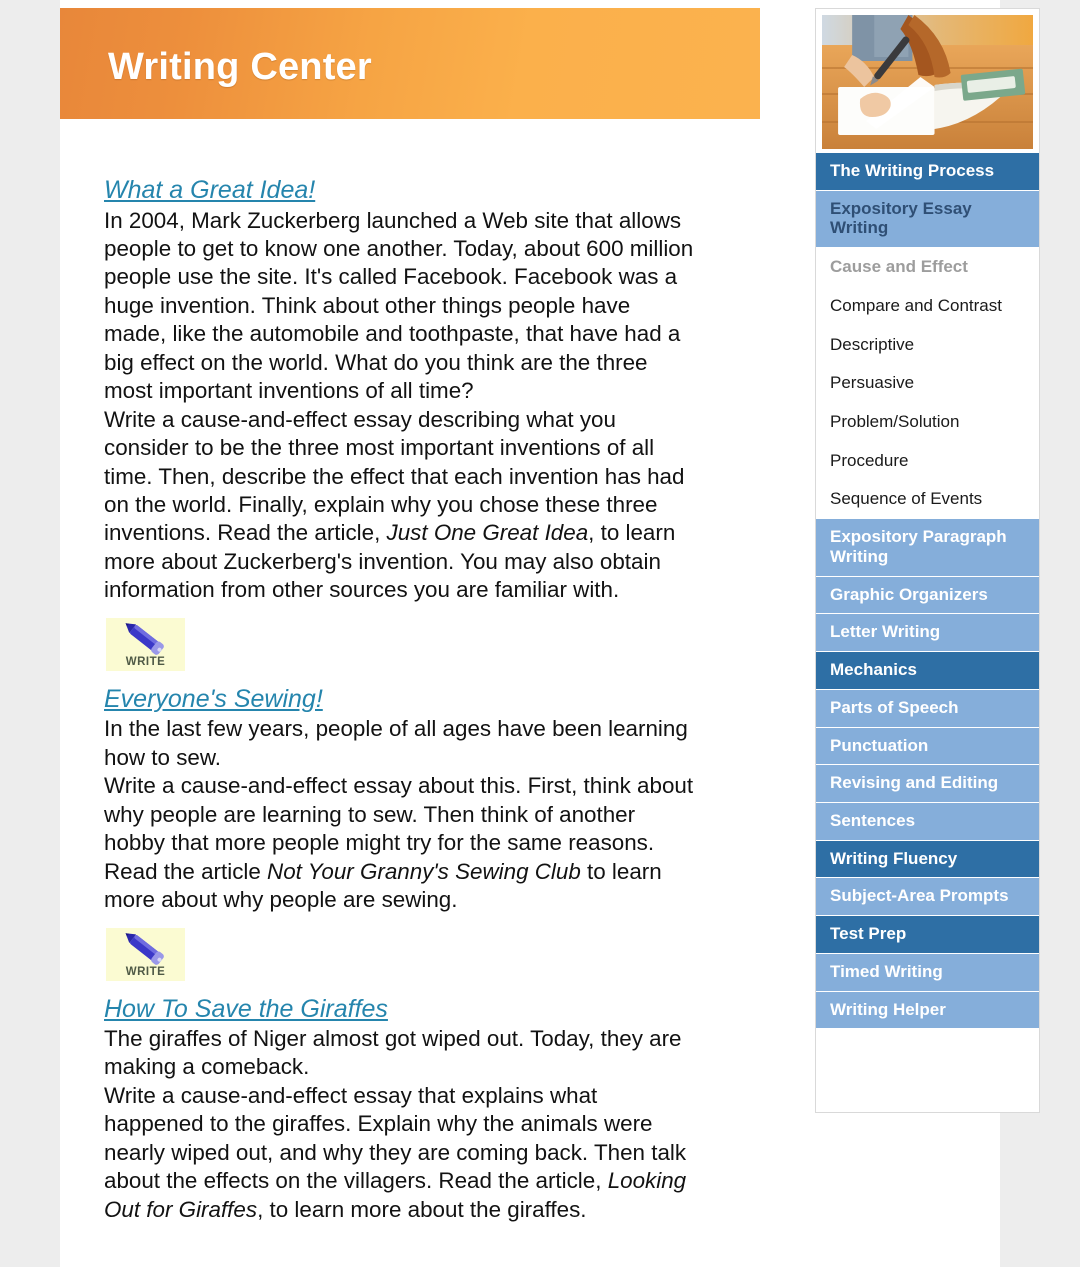 This screenshot has height=1267, width=1080. I want to click on sidebar-item-descriptive: Descriptive, so click(927, 345).